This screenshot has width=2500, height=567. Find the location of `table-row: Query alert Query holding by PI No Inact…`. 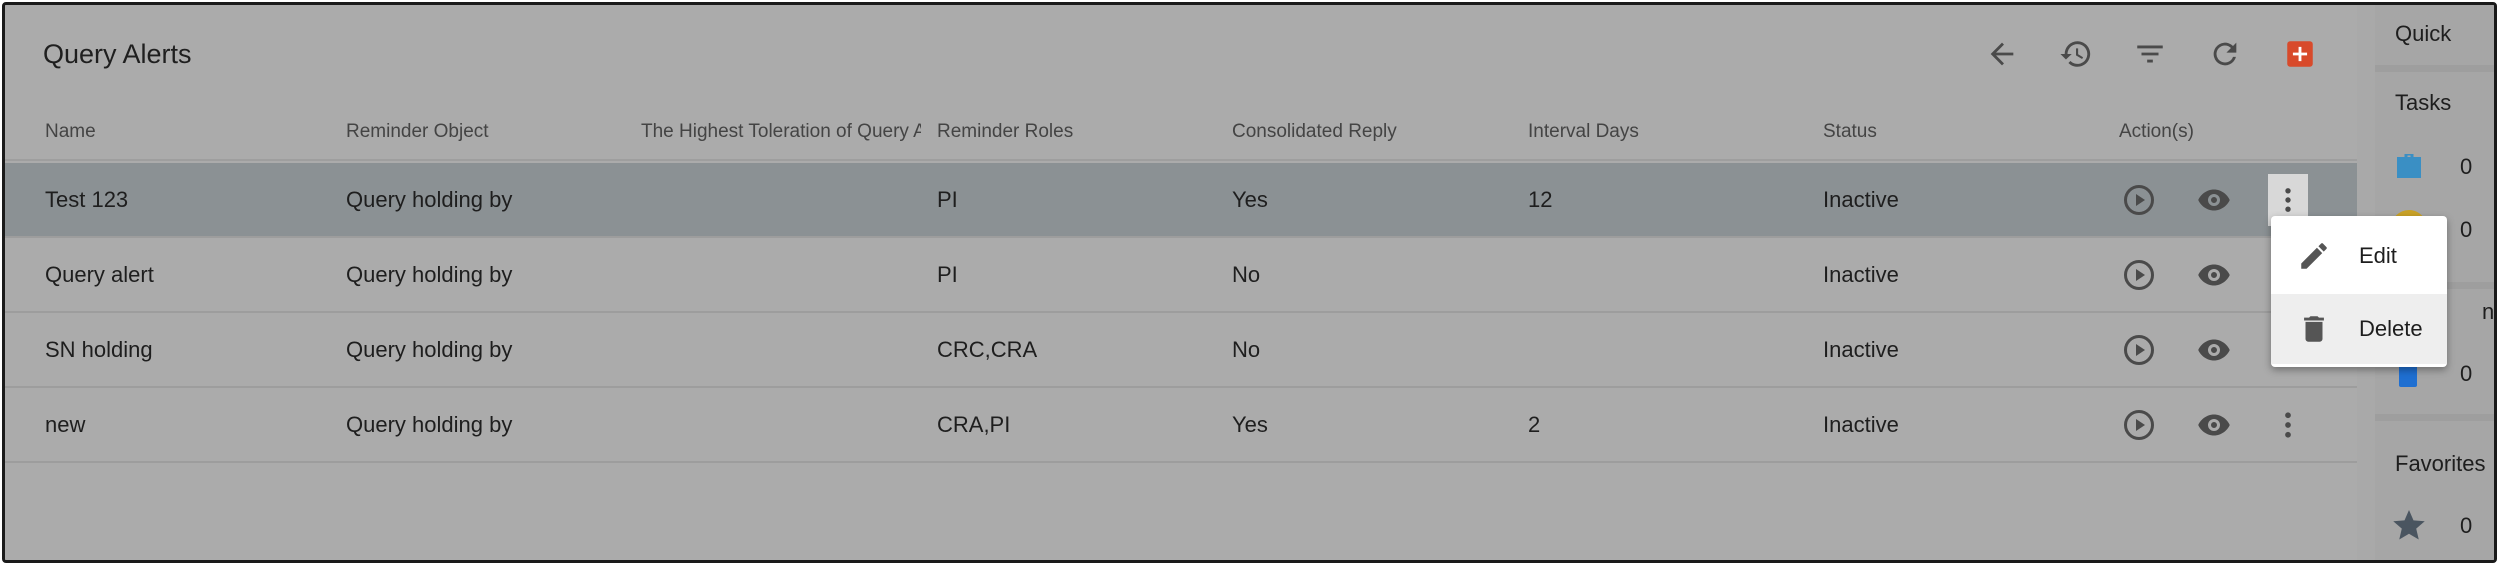

table-row: Query alert Query holding by PI No Inact… is located at coordinates (1181, 275).